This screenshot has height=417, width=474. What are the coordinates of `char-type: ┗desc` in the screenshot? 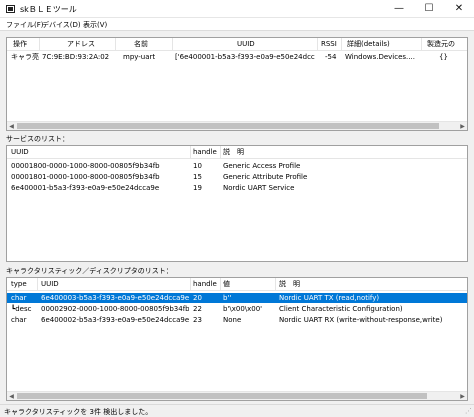 It's located at (21, 309).